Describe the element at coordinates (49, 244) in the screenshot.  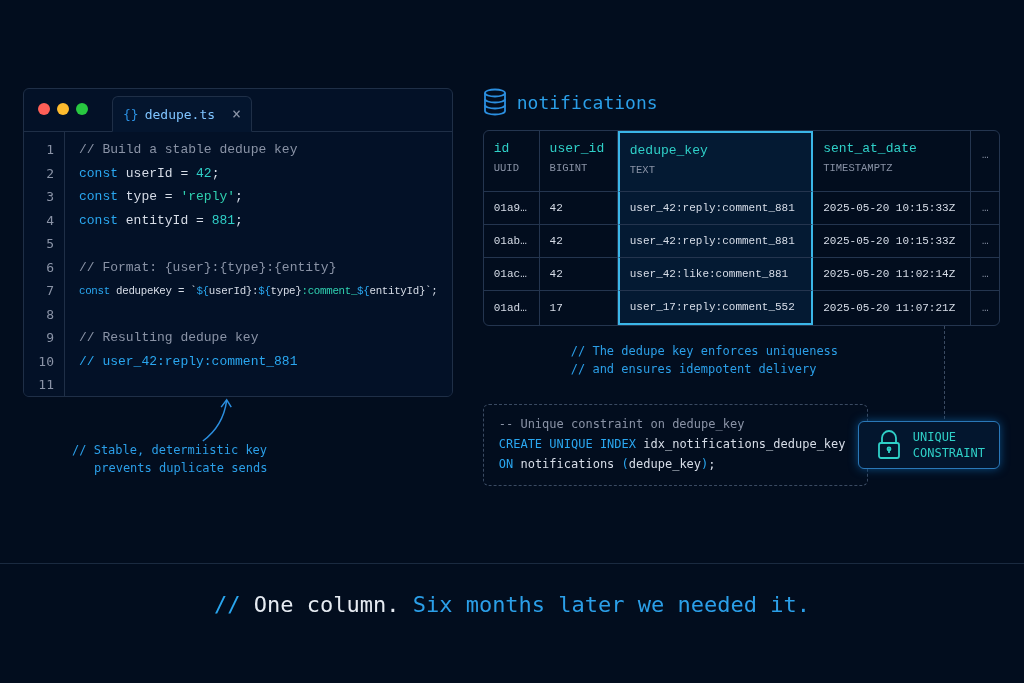
I see `line-number: 5` at that location.